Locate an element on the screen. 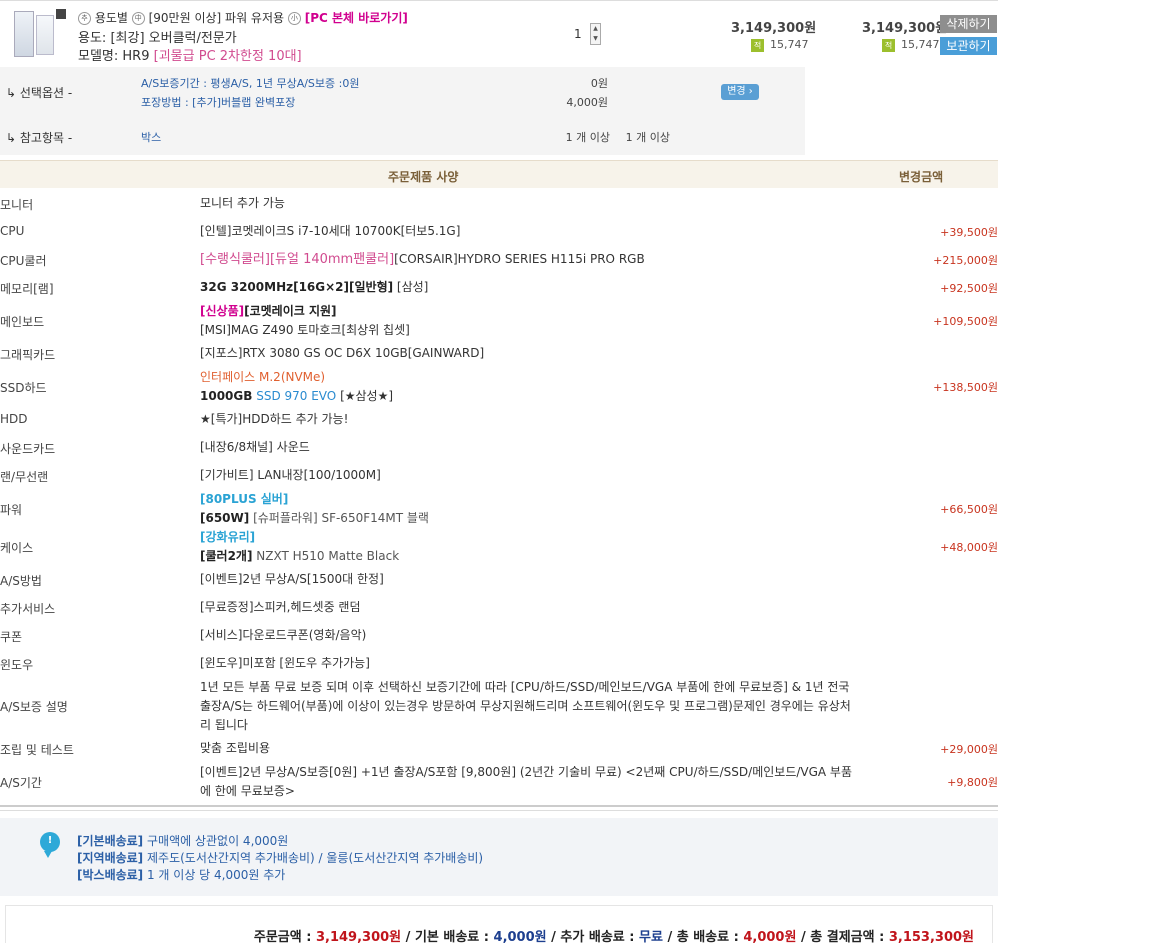 The height and width of the screenshot is (943, 1152). spec-header-title: 주문제품 사양 is located at coordinates (423, 177).